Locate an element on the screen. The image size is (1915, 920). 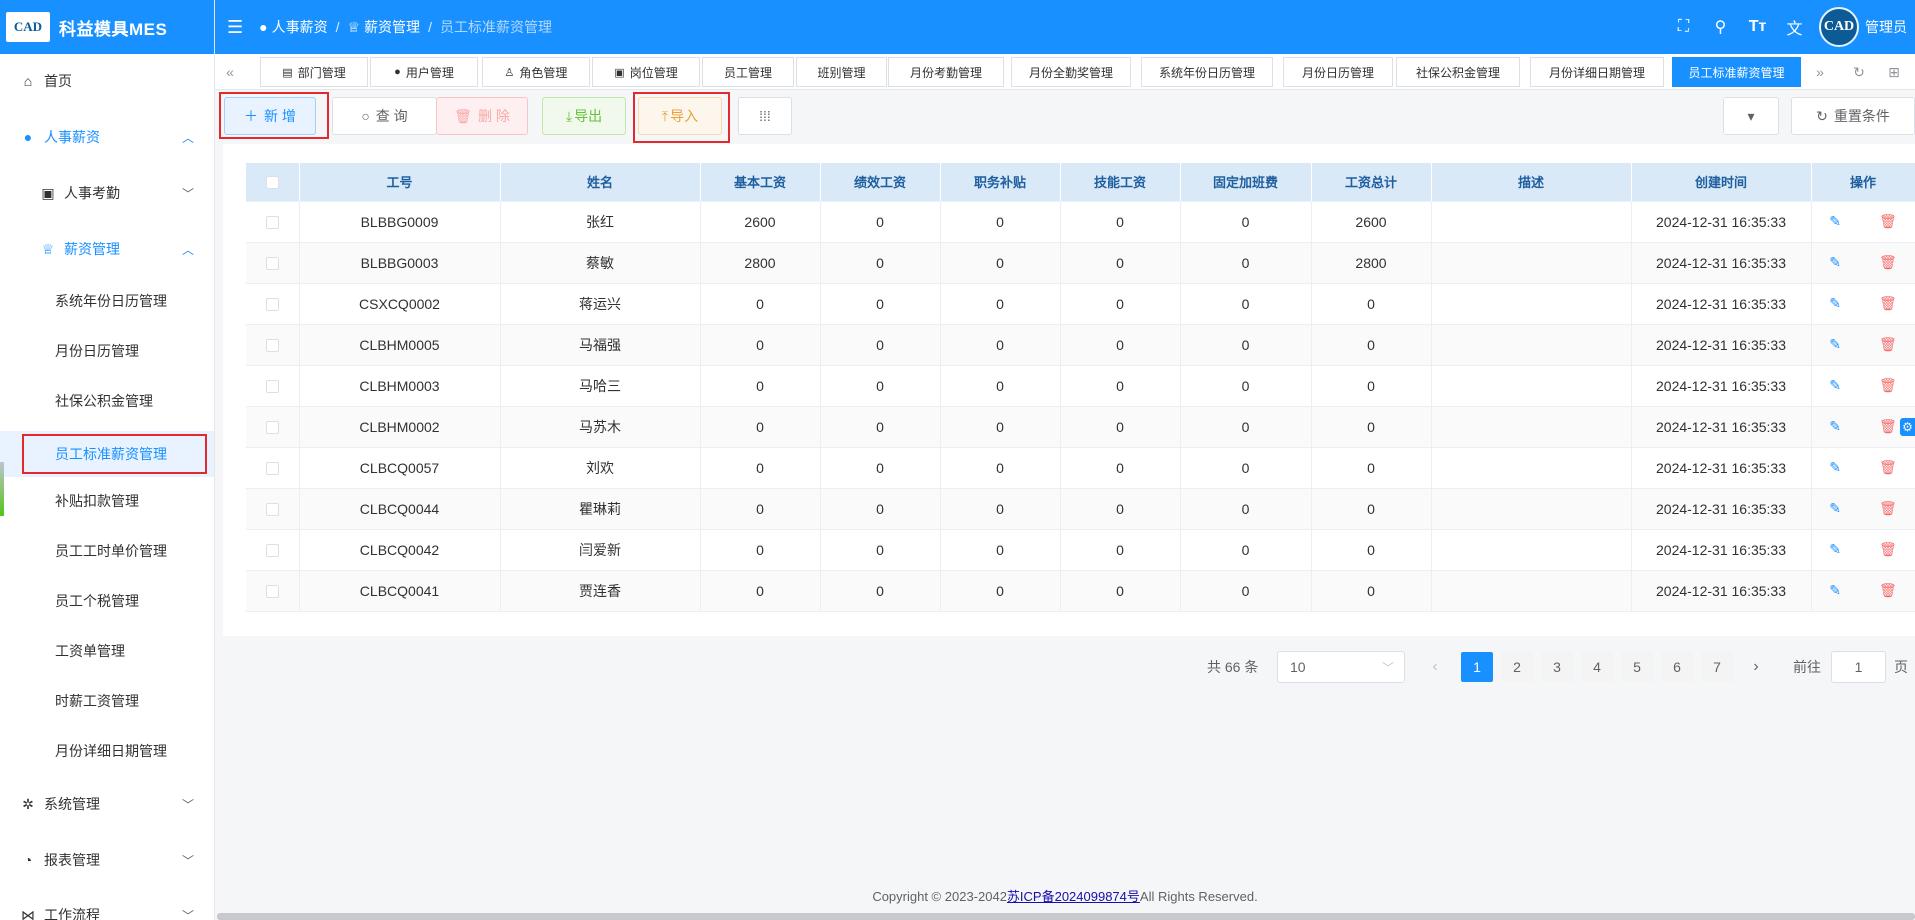
username: 管理员 is located at coordinates (1886, 27).